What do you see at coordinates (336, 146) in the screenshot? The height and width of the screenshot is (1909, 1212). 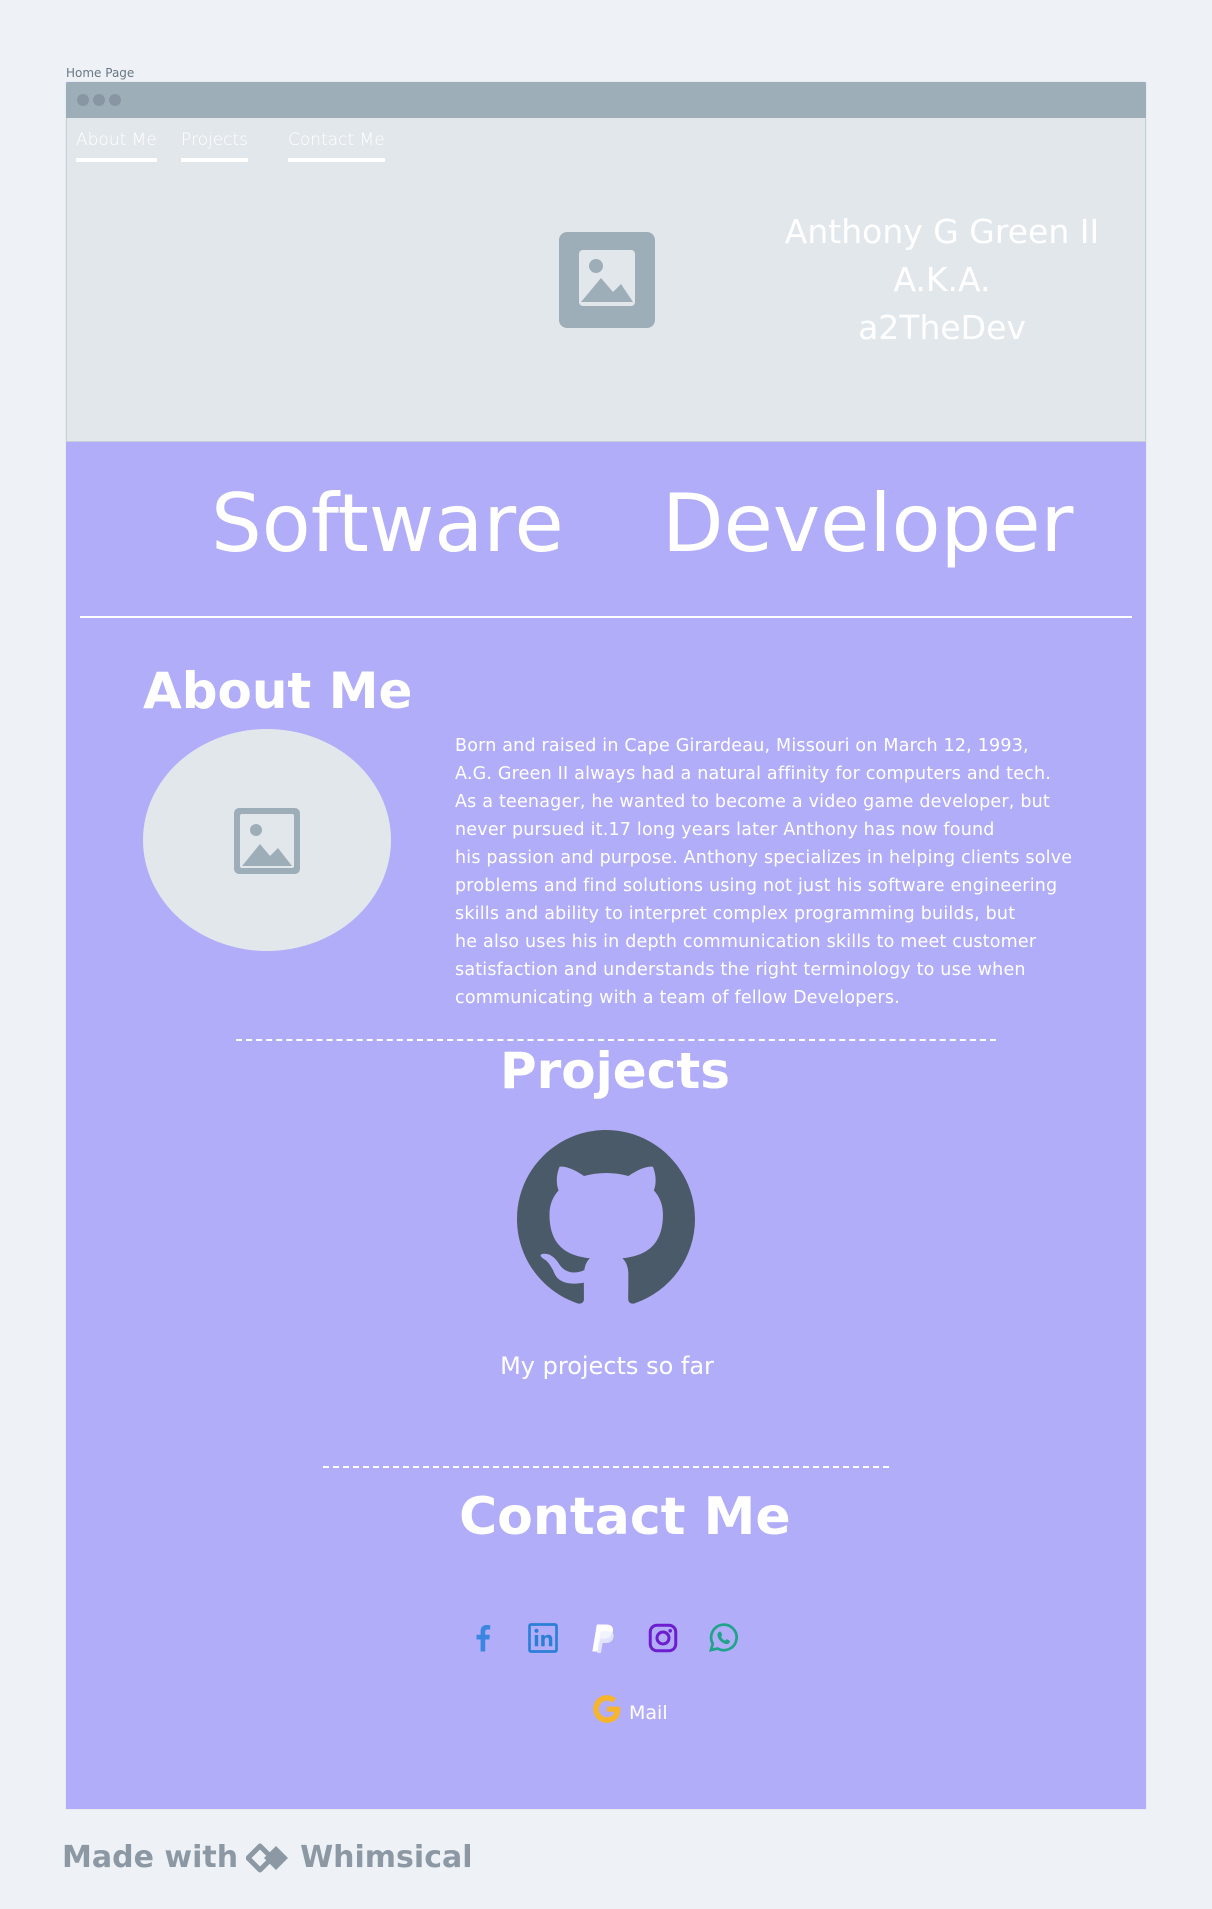 I see `nav-contact-me: Contact Me` at bounding box center [336, 146].